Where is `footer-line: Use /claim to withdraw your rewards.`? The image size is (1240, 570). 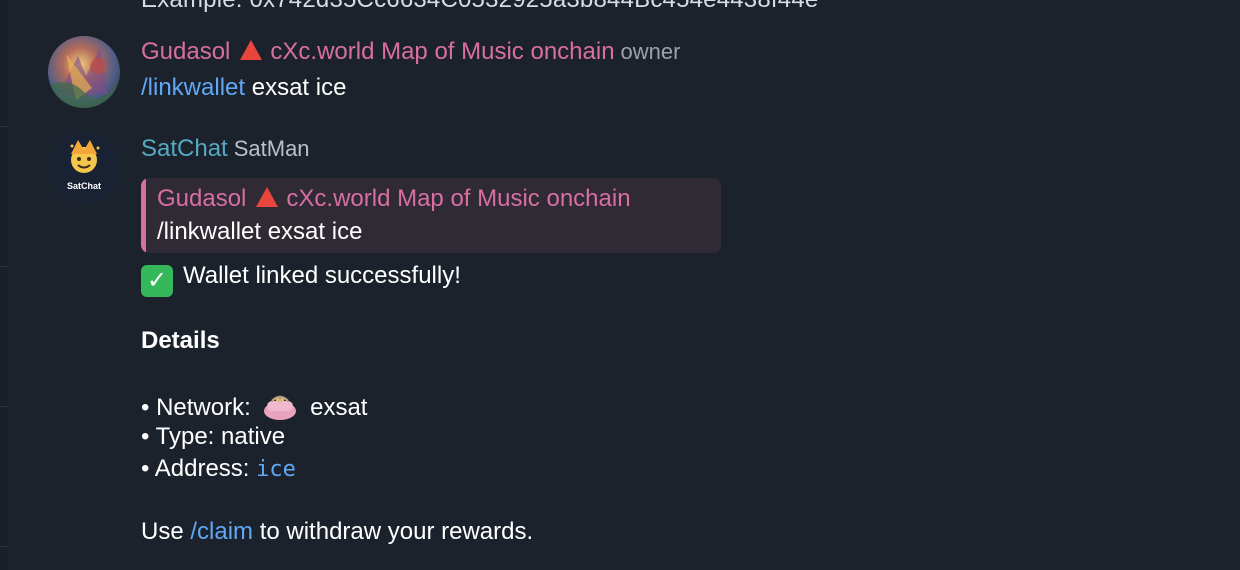 footer-line: Use /claim to withdraw your rewards. is located at coordinates (337, 532).